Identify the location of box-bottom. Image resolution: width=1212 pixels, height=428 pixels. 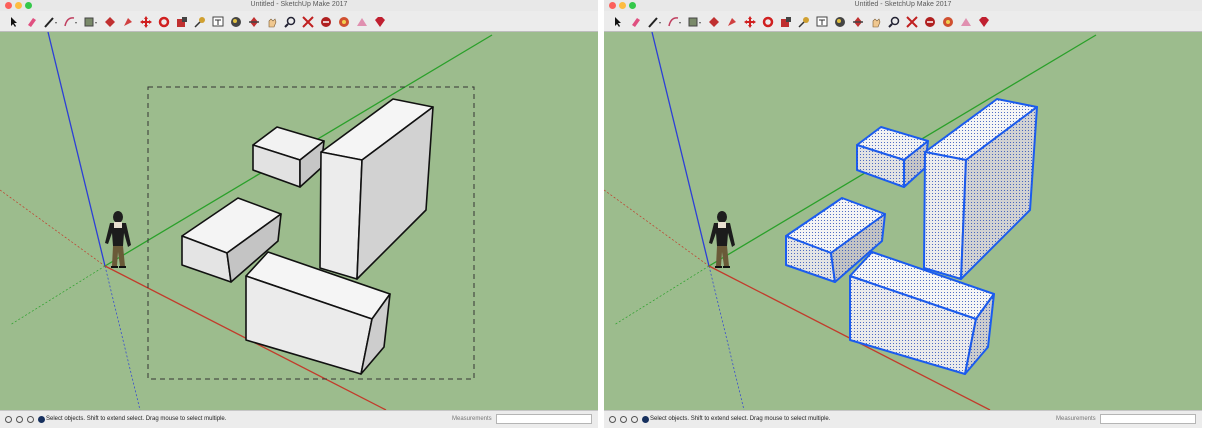
(318, 313).